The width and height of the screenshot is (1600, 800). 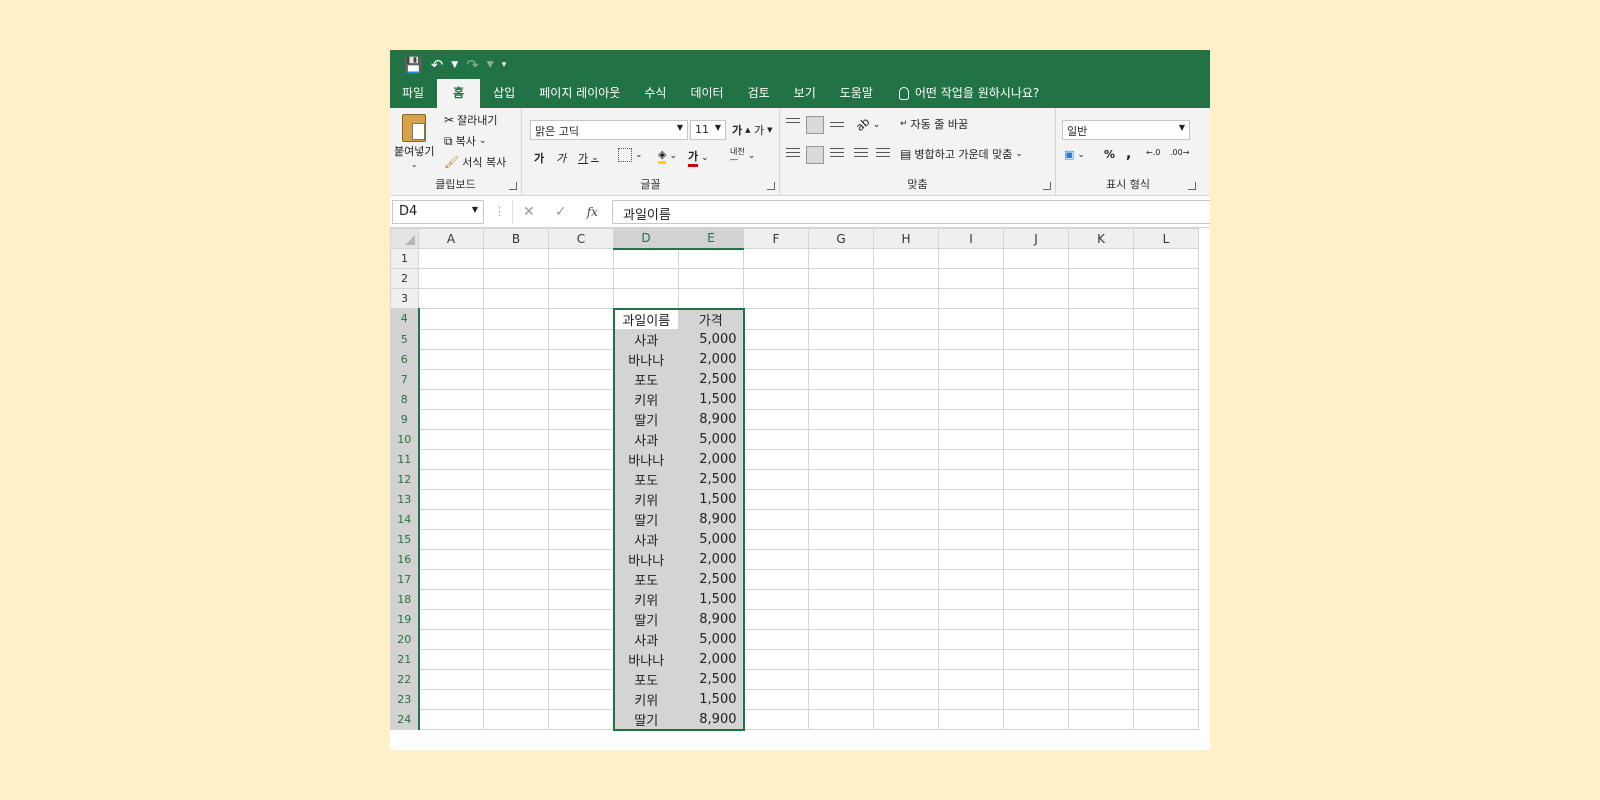 What do you see at coordinates (815, 125) in the screenshot?
I see `middle-align-icon` at bounding box center [815, 125].